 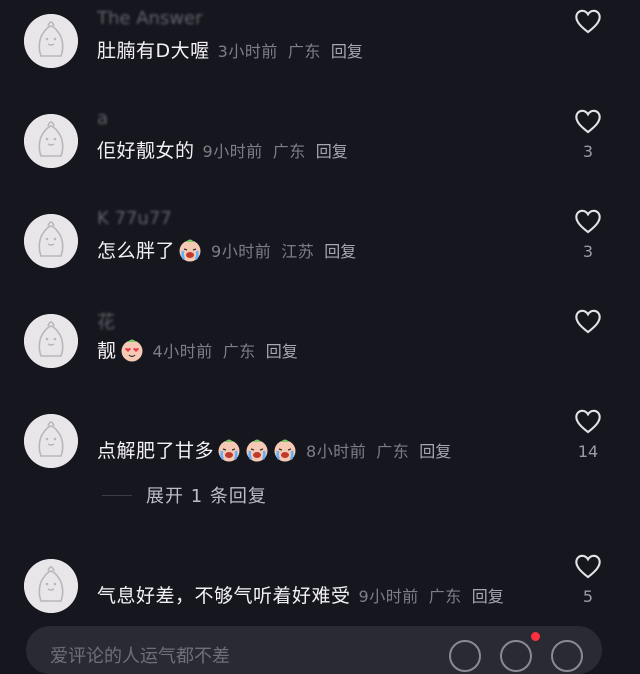 What do you see at coordinates (102, 118) in the screenshot?
I see `username: a` at bounding box center [102, 118].